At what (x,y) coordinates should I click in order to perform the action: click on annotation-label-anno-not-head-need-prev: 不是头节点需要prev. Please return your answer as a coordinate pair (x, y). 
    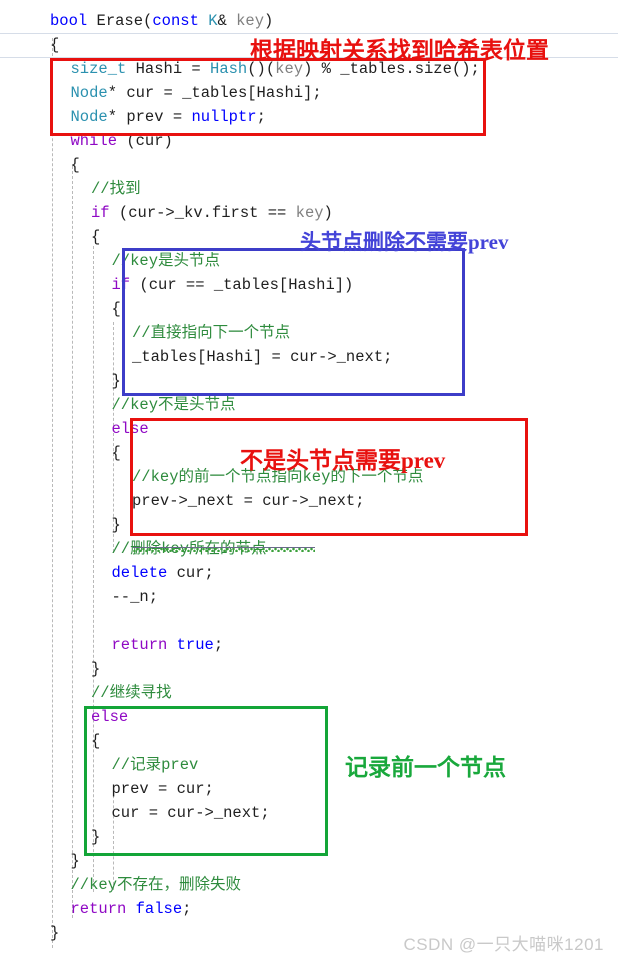
    Looking at the image, I should click on (343, 460).